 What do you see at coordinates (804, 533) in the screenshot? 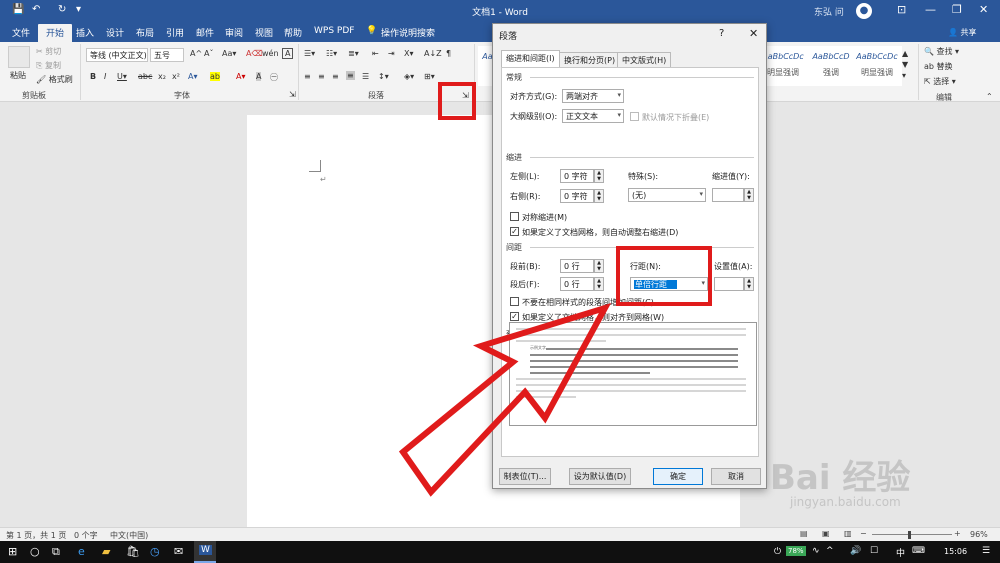
I see `read-mode-icon: ▤` at bounding box center [804, 533].